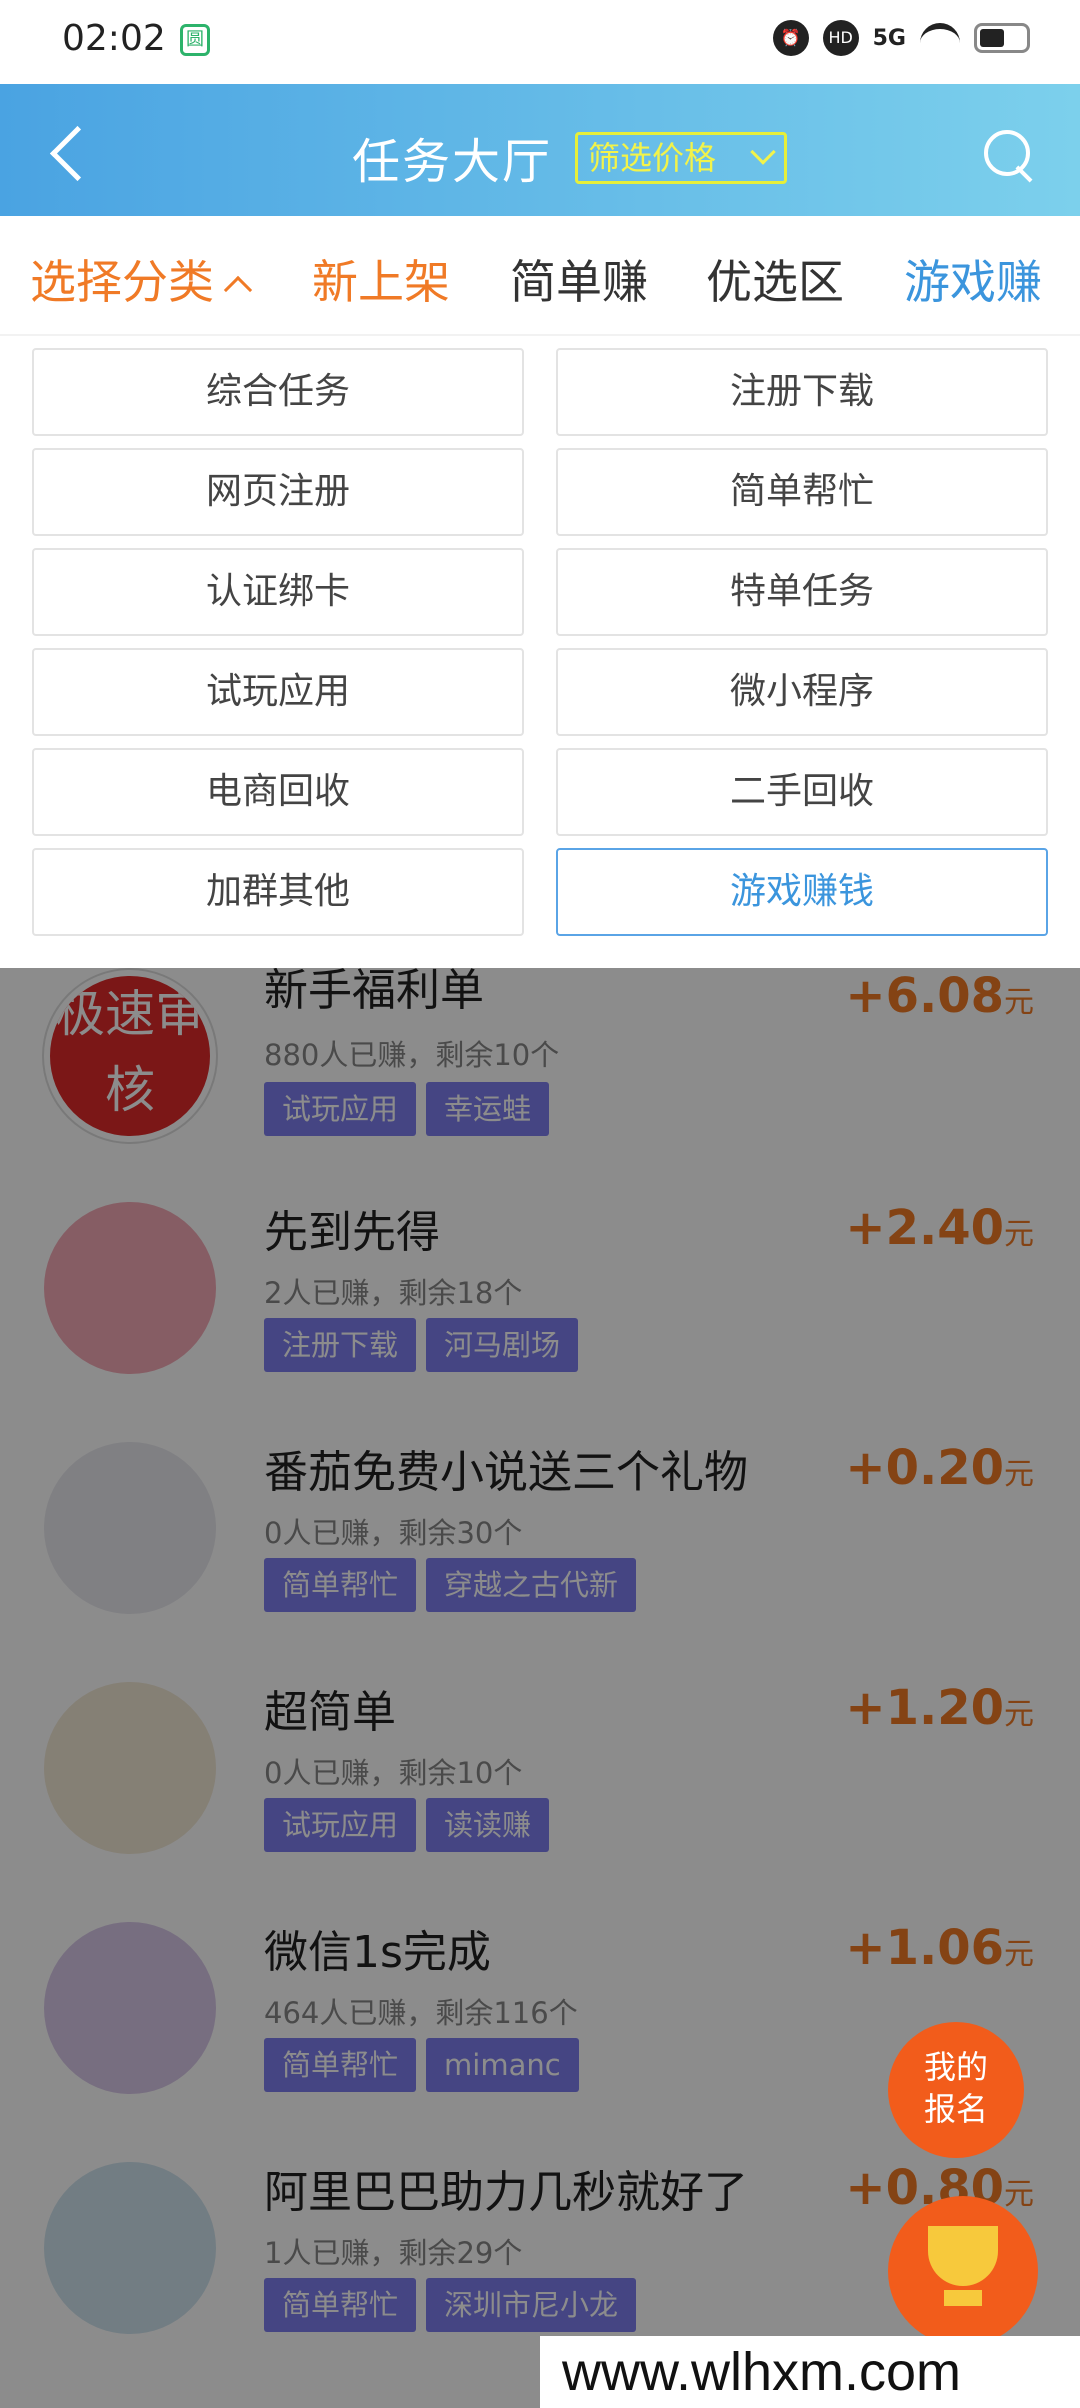  What do you see at coordinates (939, 1948) in the screenshot?
I see `task-price: +1.06元` at bounding box center [939, 1948].